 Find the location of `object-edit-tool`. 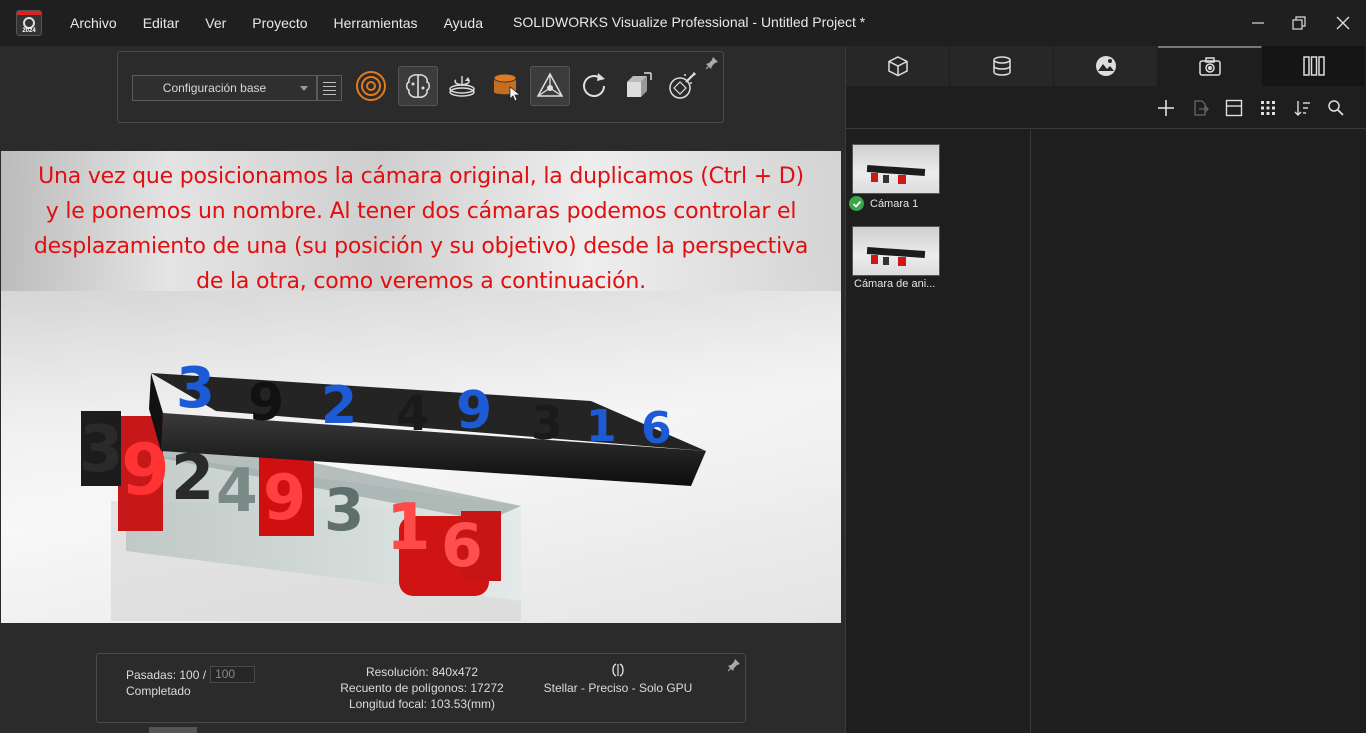

object-edit-tool is located at coordinates (506, 86).